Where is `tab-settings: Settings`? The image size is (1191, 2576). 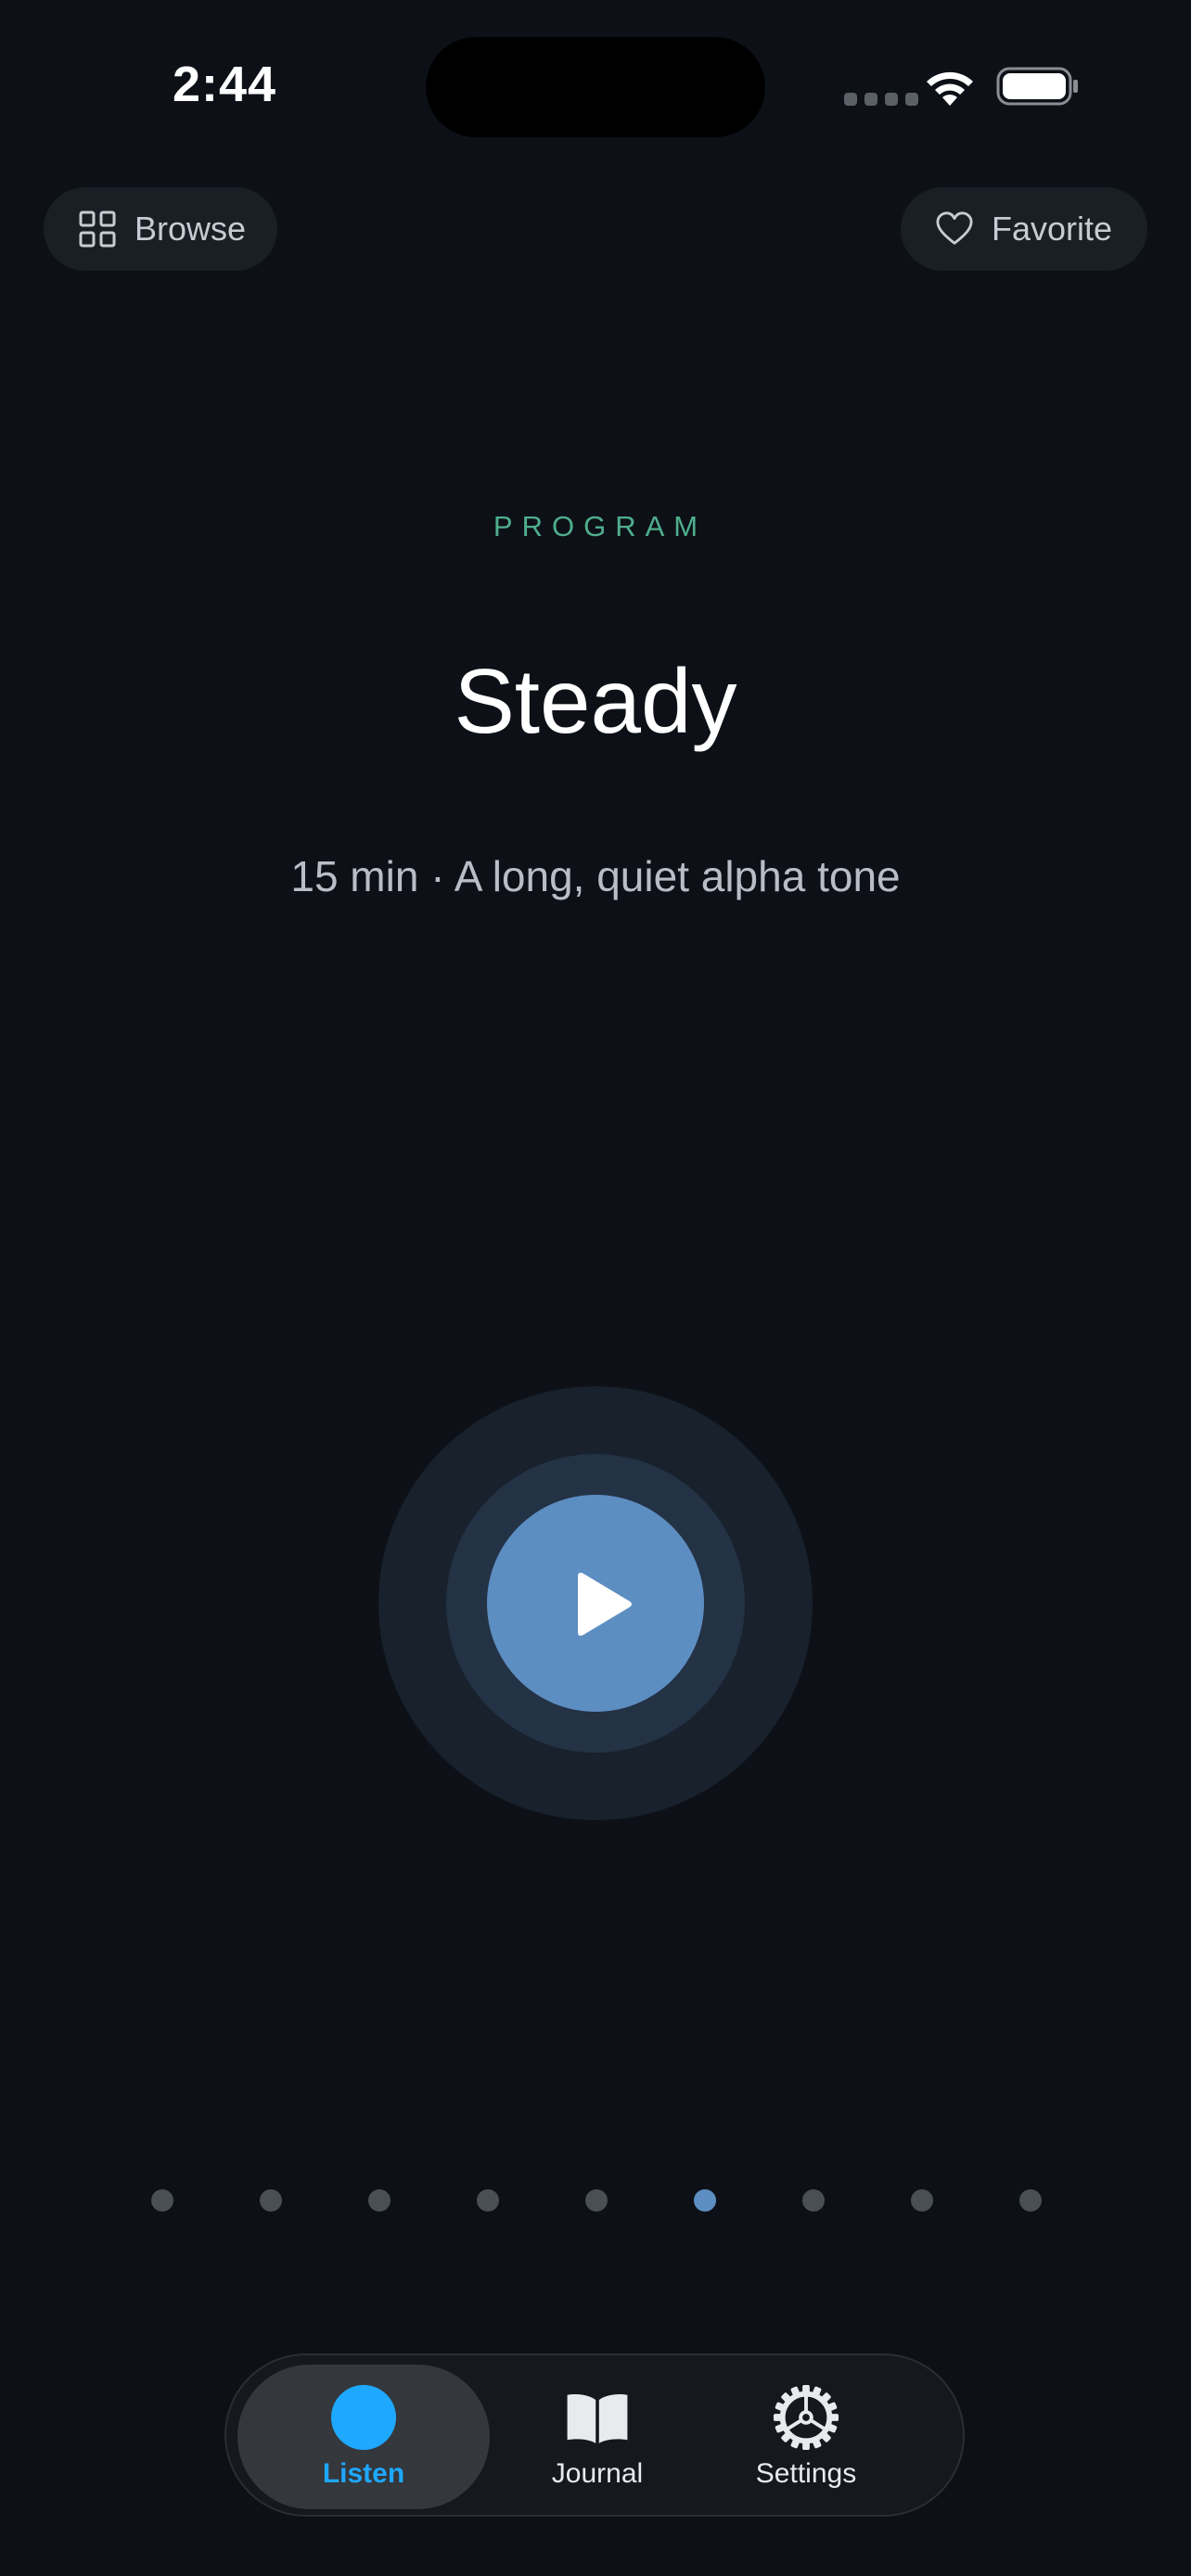 tab-settings: Settings is located at coordinates (806, 2437).